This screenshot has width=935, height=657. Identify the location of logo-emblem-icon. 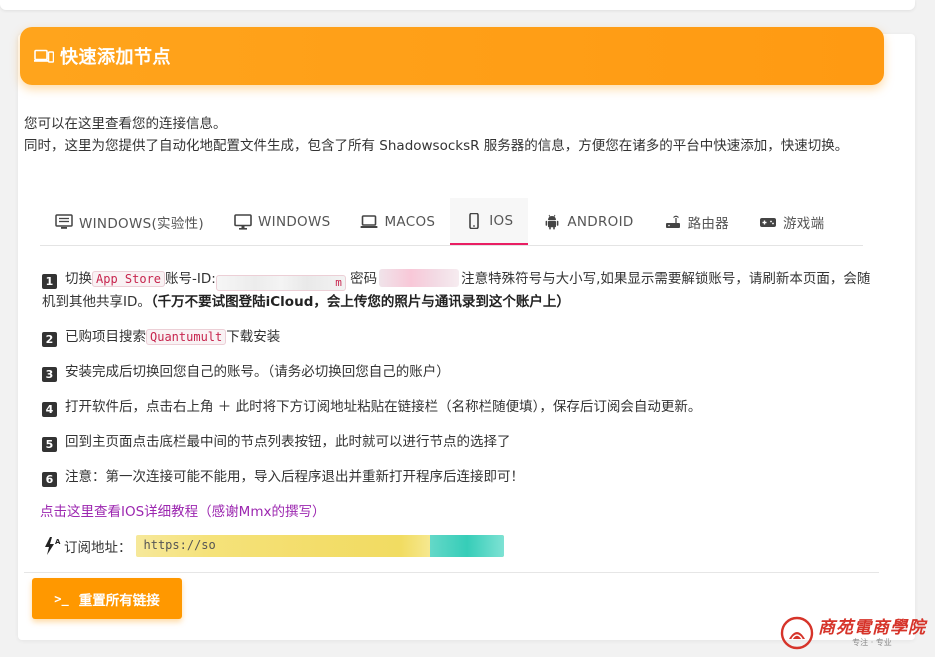
(797, 633).